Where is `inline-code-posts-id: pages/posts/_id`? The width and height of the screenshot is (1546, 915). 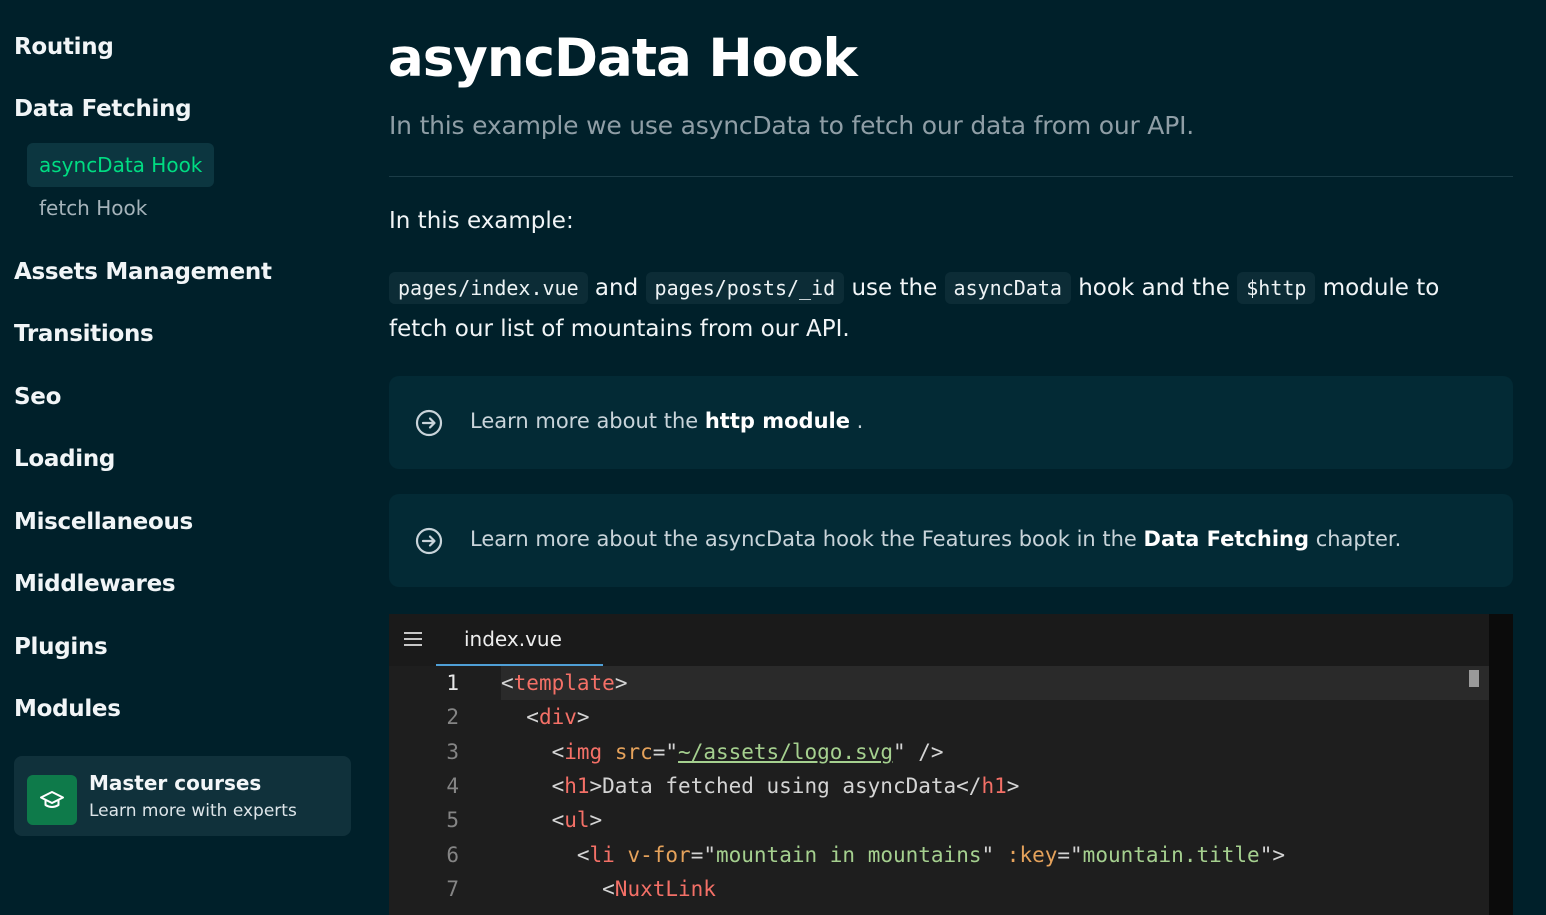 inline-code-posts-id: pages/posts/_id is located at coordinates (745, 288).